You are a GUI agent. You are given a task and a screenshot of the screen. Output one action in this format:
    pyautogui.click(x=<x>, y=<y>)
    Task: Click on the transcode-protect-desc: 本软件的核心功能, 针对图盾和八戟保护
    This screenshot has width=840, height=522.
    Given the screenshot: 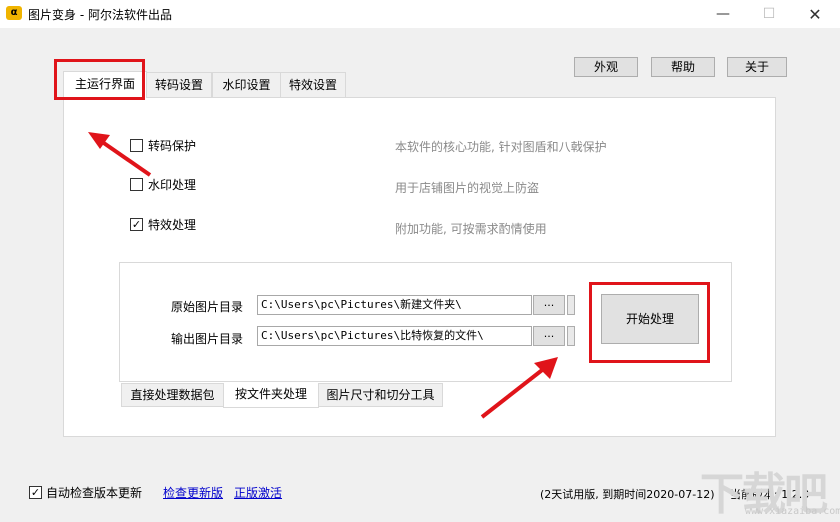 What is the action you would take?
    pyautogui.click(x=501, y=147)
    